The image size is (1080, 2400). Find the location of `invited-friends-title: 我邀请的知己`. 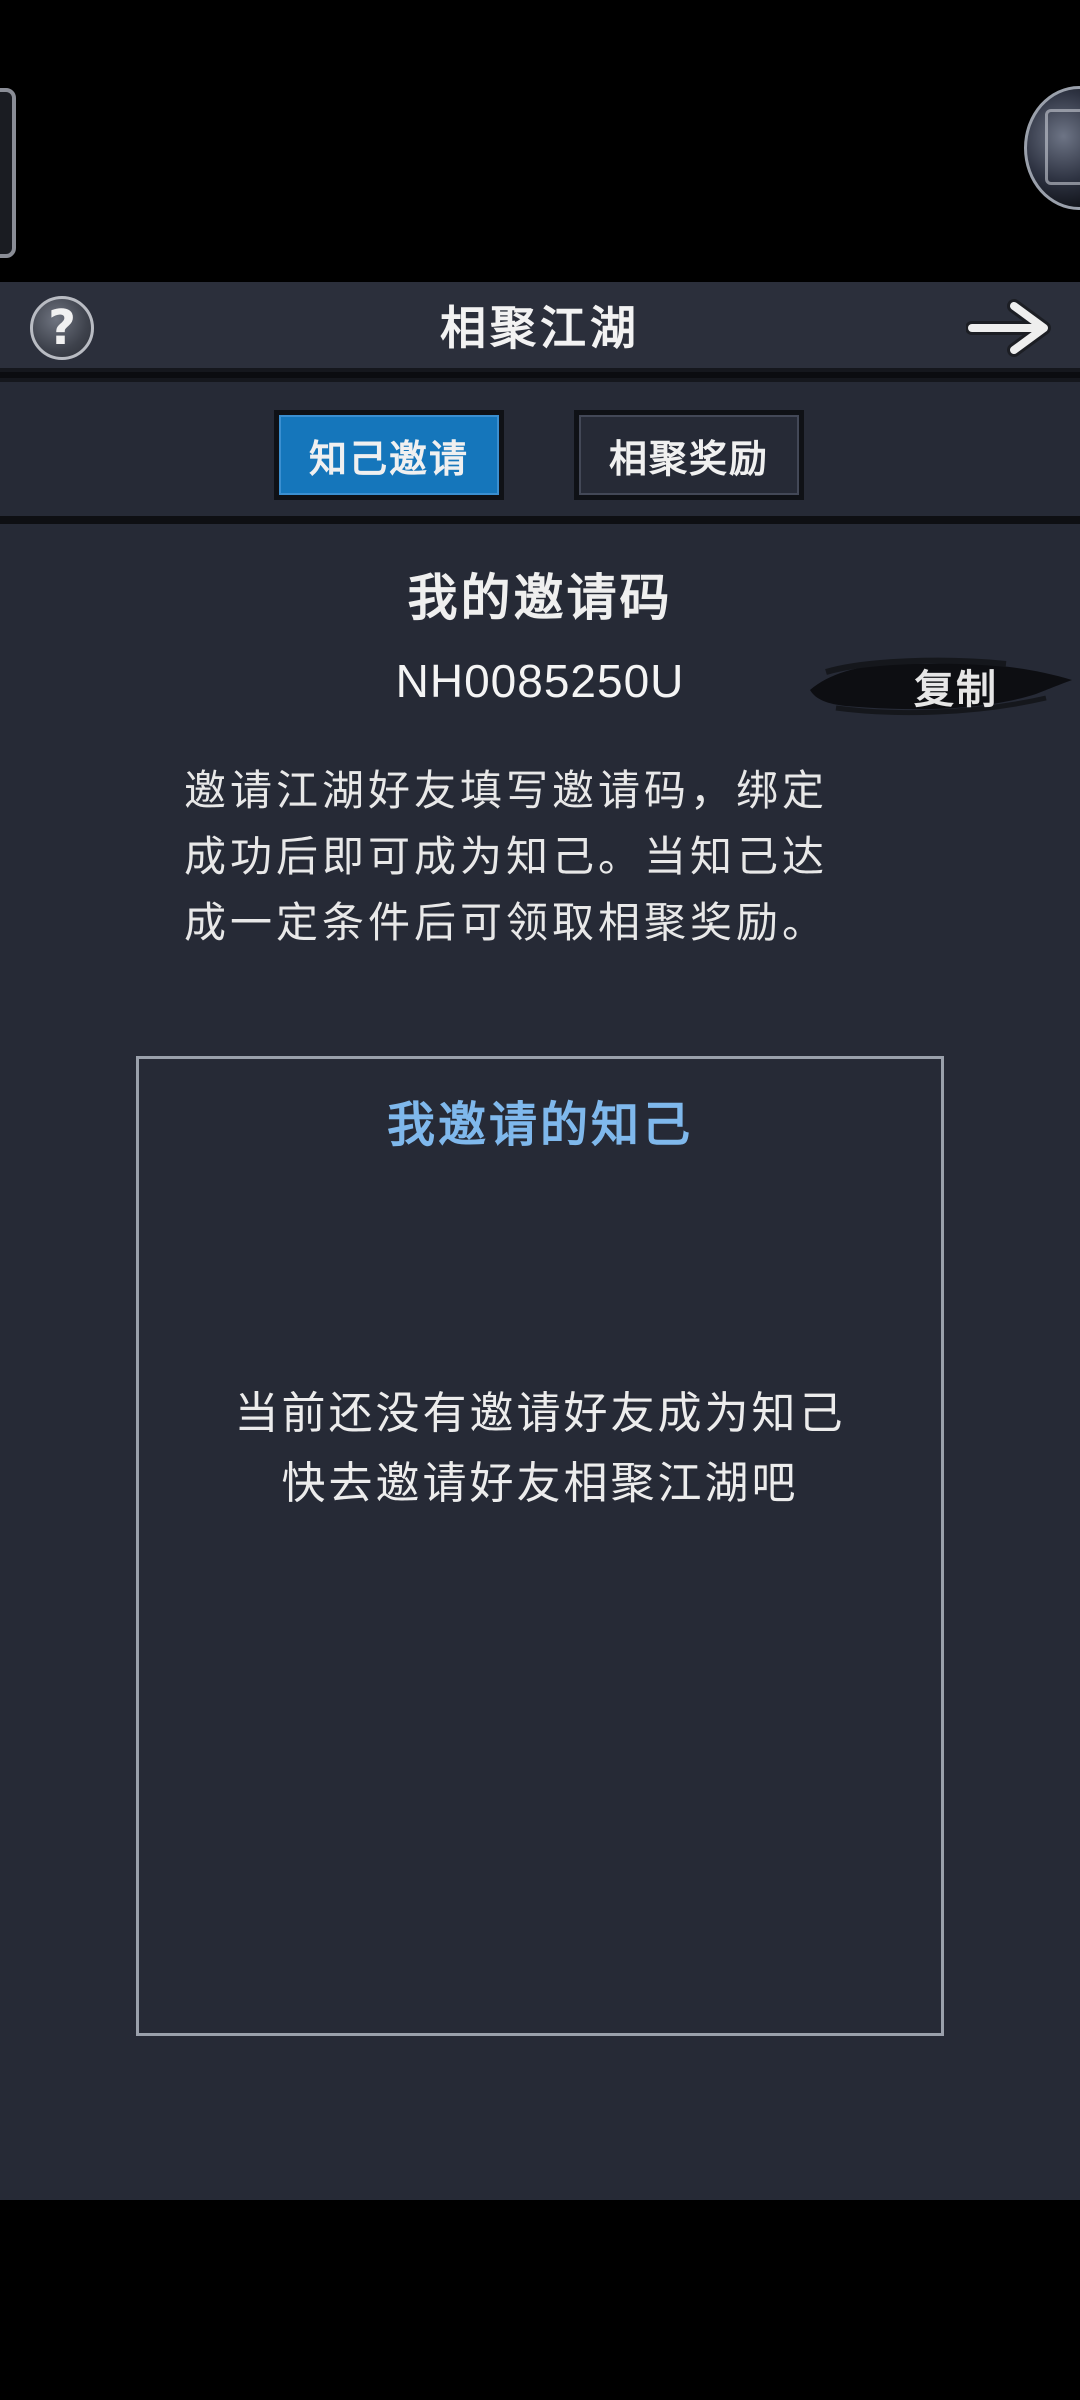

invited-friends-title: 我邀请的知己 is located at coordinates (539, 1125).